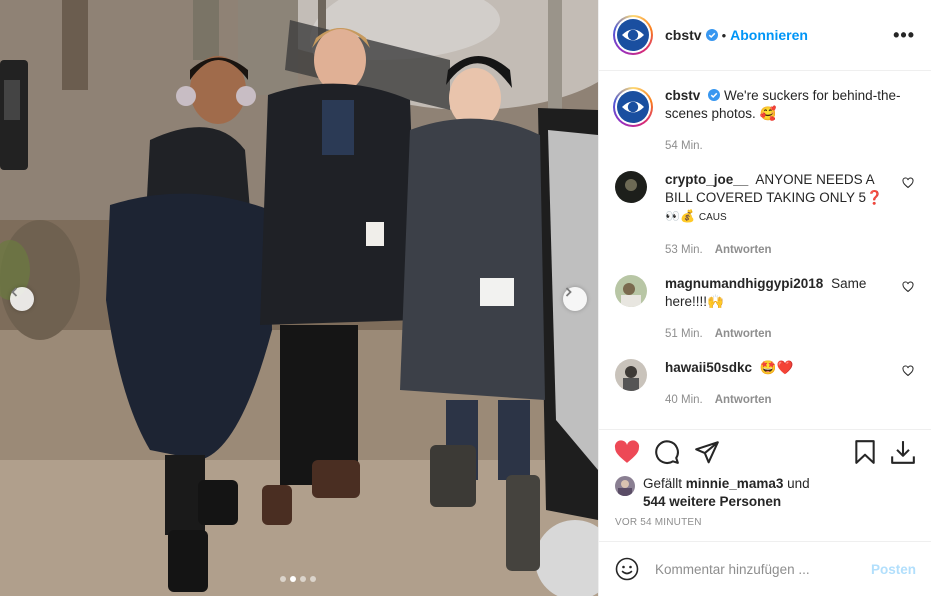 The height and width of the screenshot is (596, 931). Describe the element at coordinates (293, 579) in the screenshot. I see `carousel-dot-active` at that location.